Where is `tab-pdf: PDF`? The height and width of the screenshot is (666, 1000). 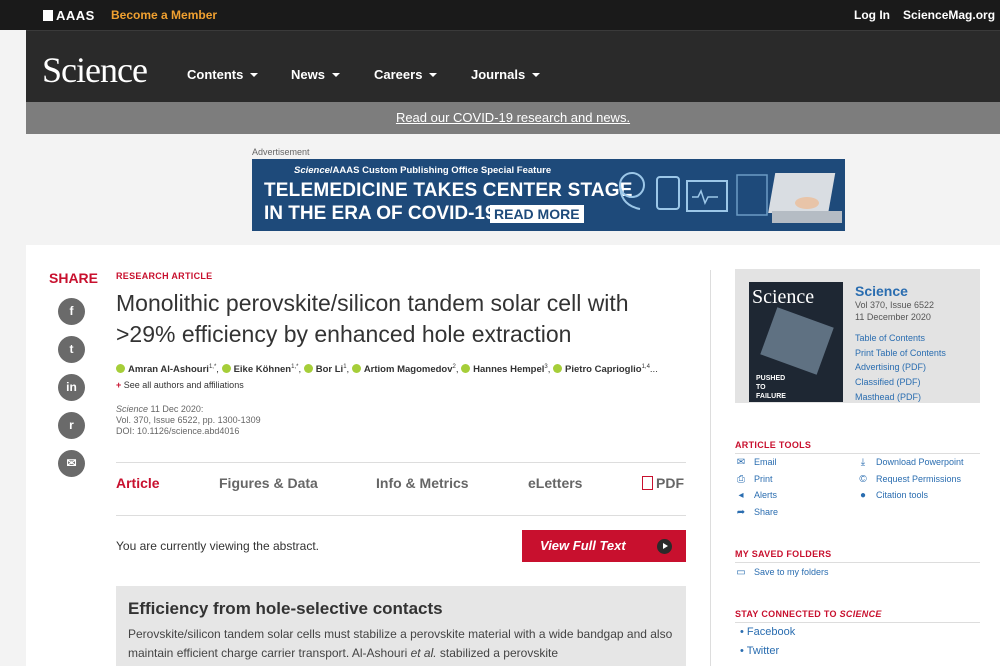
tab-pdf: PDF is located at coordinates (663, 483).